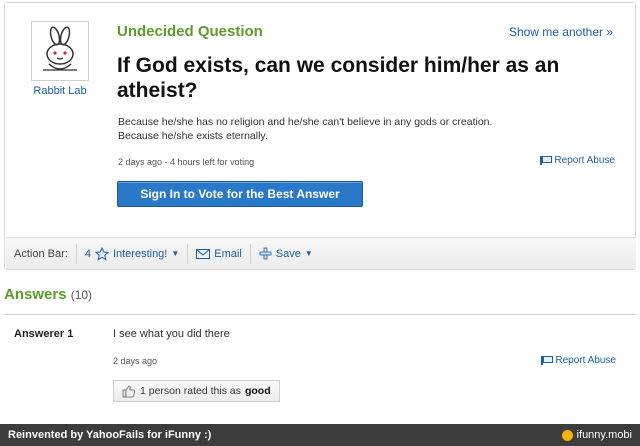  I want to click on footer-brand-text: ifunny.mobi, so click(604, 435).